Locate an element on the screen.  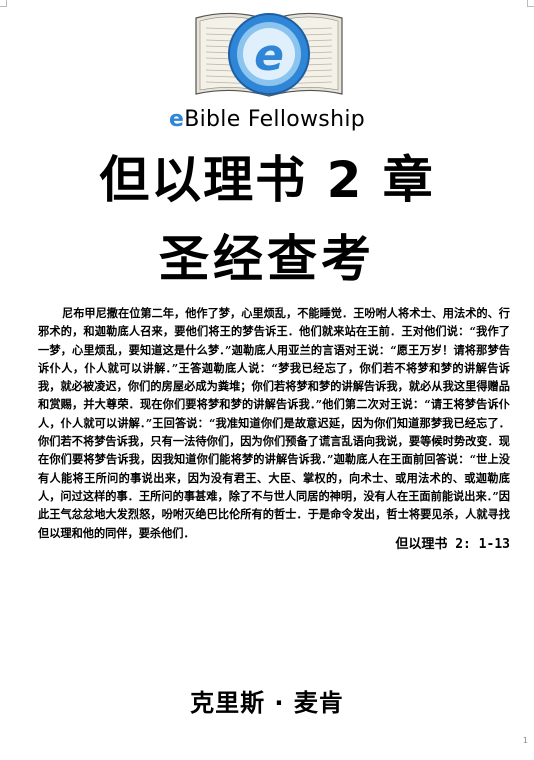
brand-rest: Bible Fellowship is located at coordinates (274, 119).